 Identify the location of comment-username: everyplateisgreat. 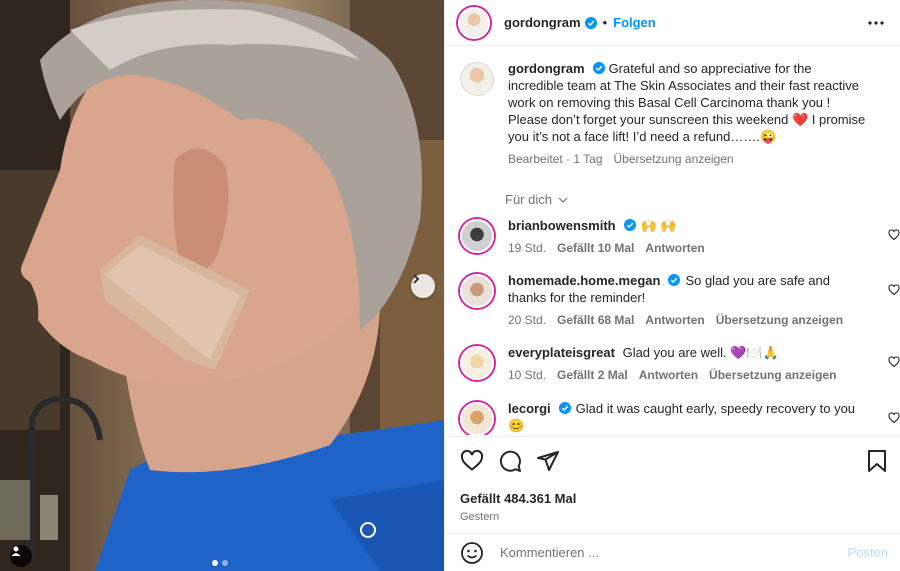
(561, 352).